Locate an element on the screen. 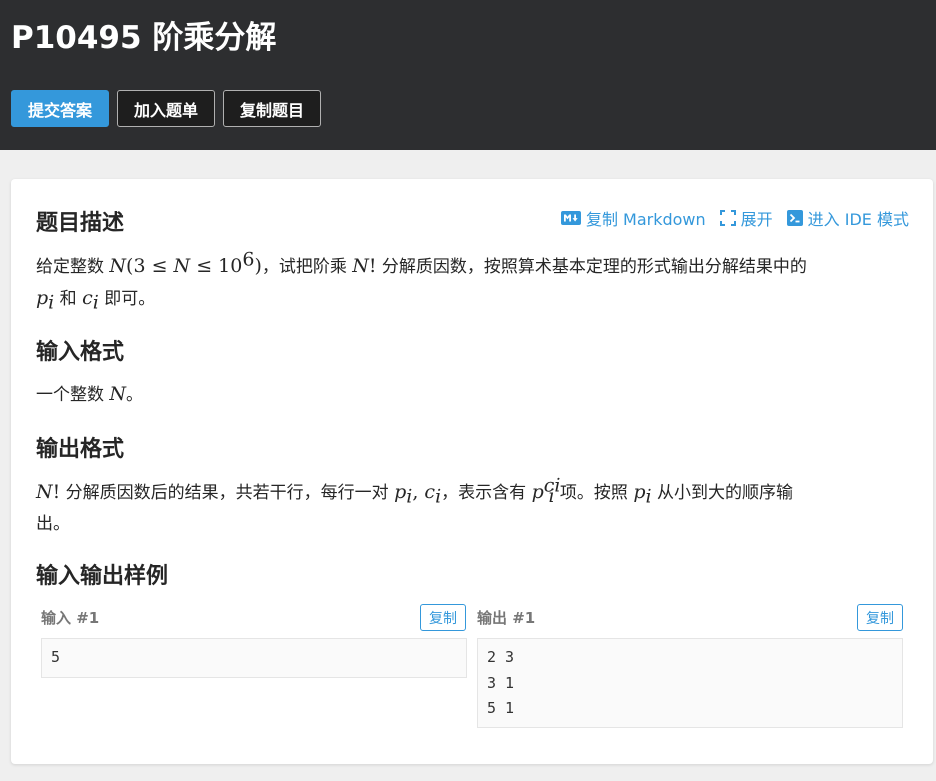 The height and width of the screenshot is (781, 936). problem-toolbar: 复制 Markdown 展开 进入 IDE 模式 is located at coordinates (734, 218).